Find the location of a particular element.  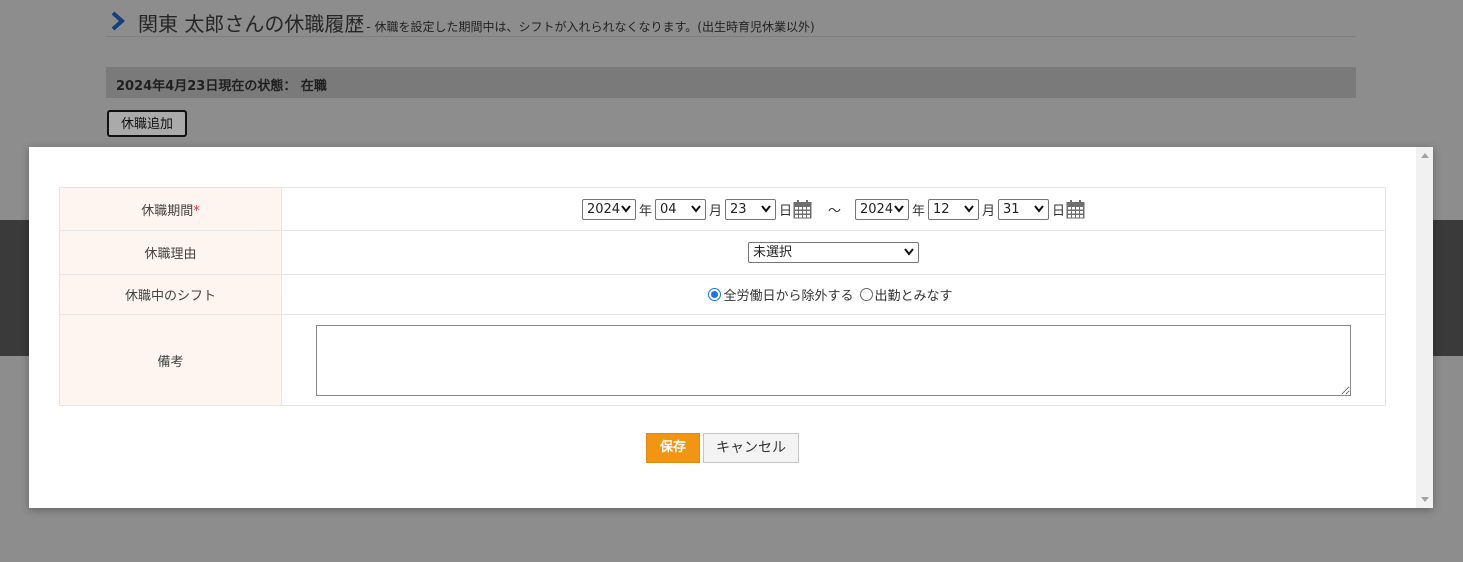

start-month-select: 04 is located at coordinates (680, 209).